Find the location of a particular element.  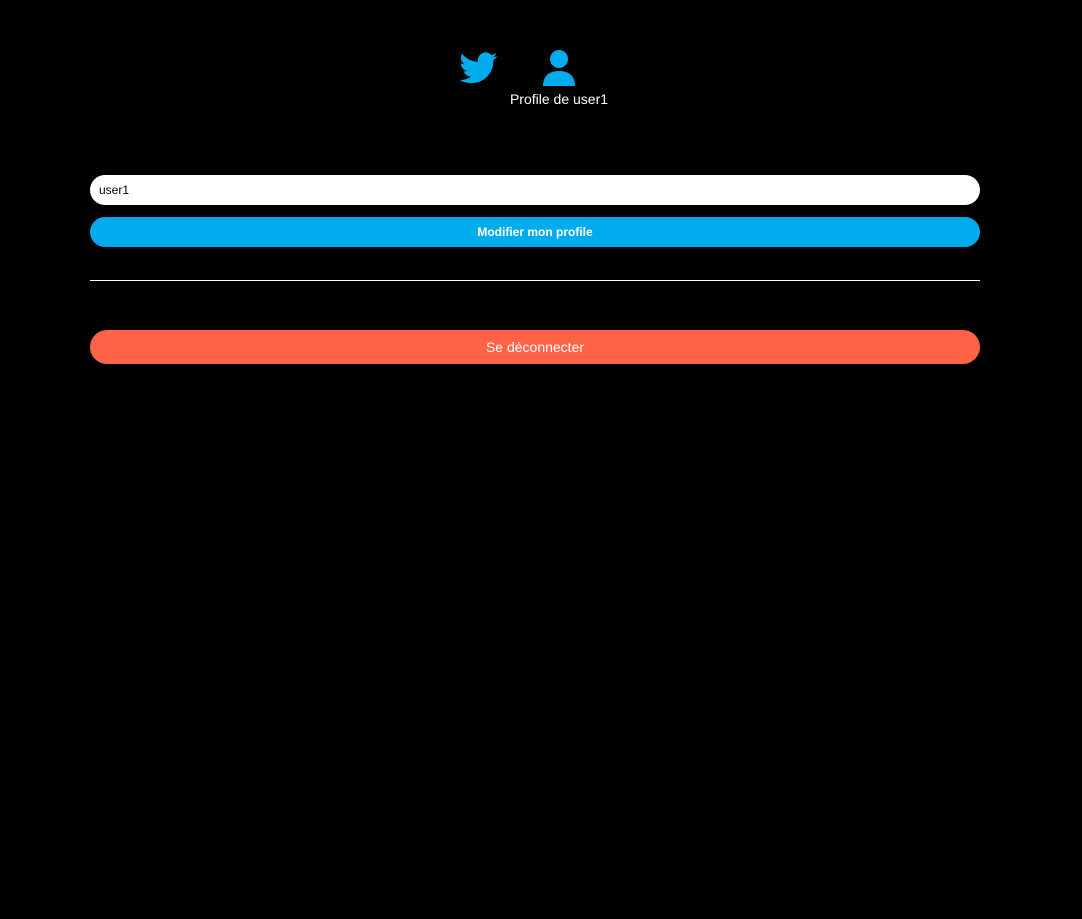

profile-link is located at coordinates (559, 68).